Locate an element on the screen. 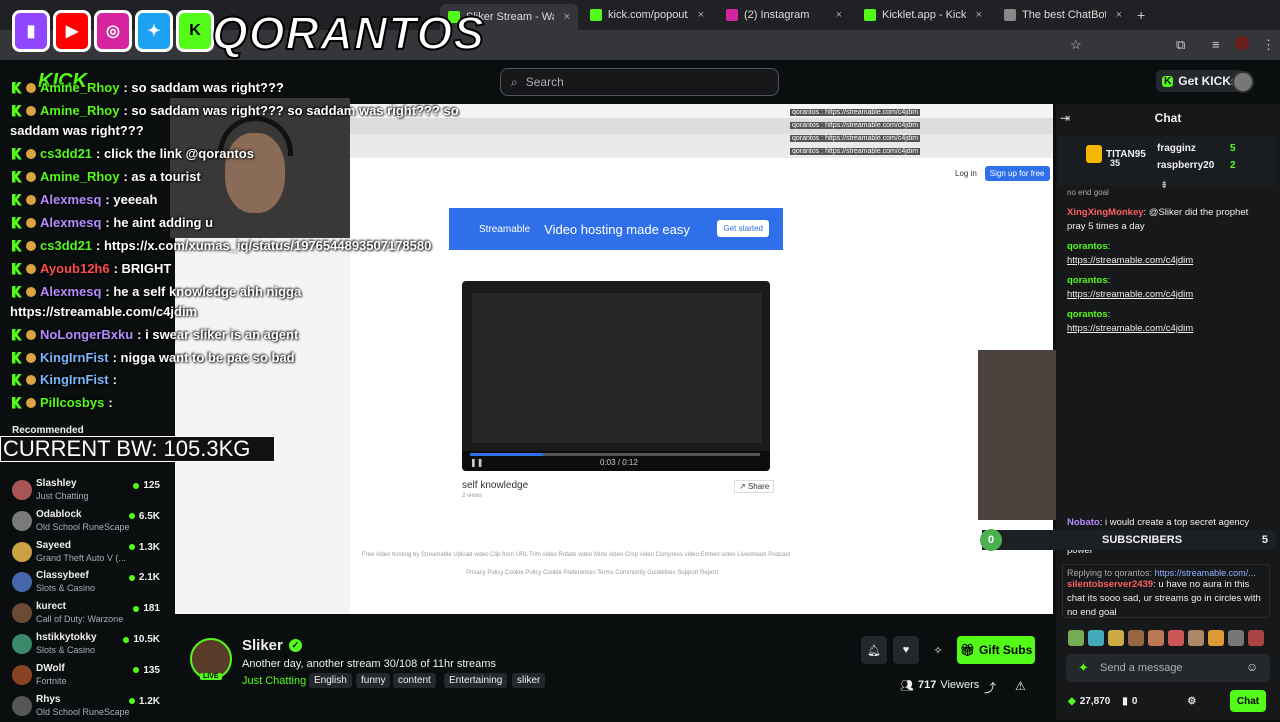  browser-tab: The best ChatBot and W × is located at coordinates (1063, 15).